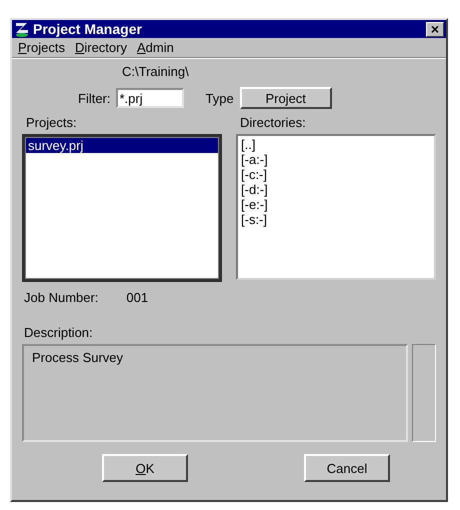 Image resolution: width=460 pixels, height=510 pixels. I want to click on scroll-bar, so click(424, 393).